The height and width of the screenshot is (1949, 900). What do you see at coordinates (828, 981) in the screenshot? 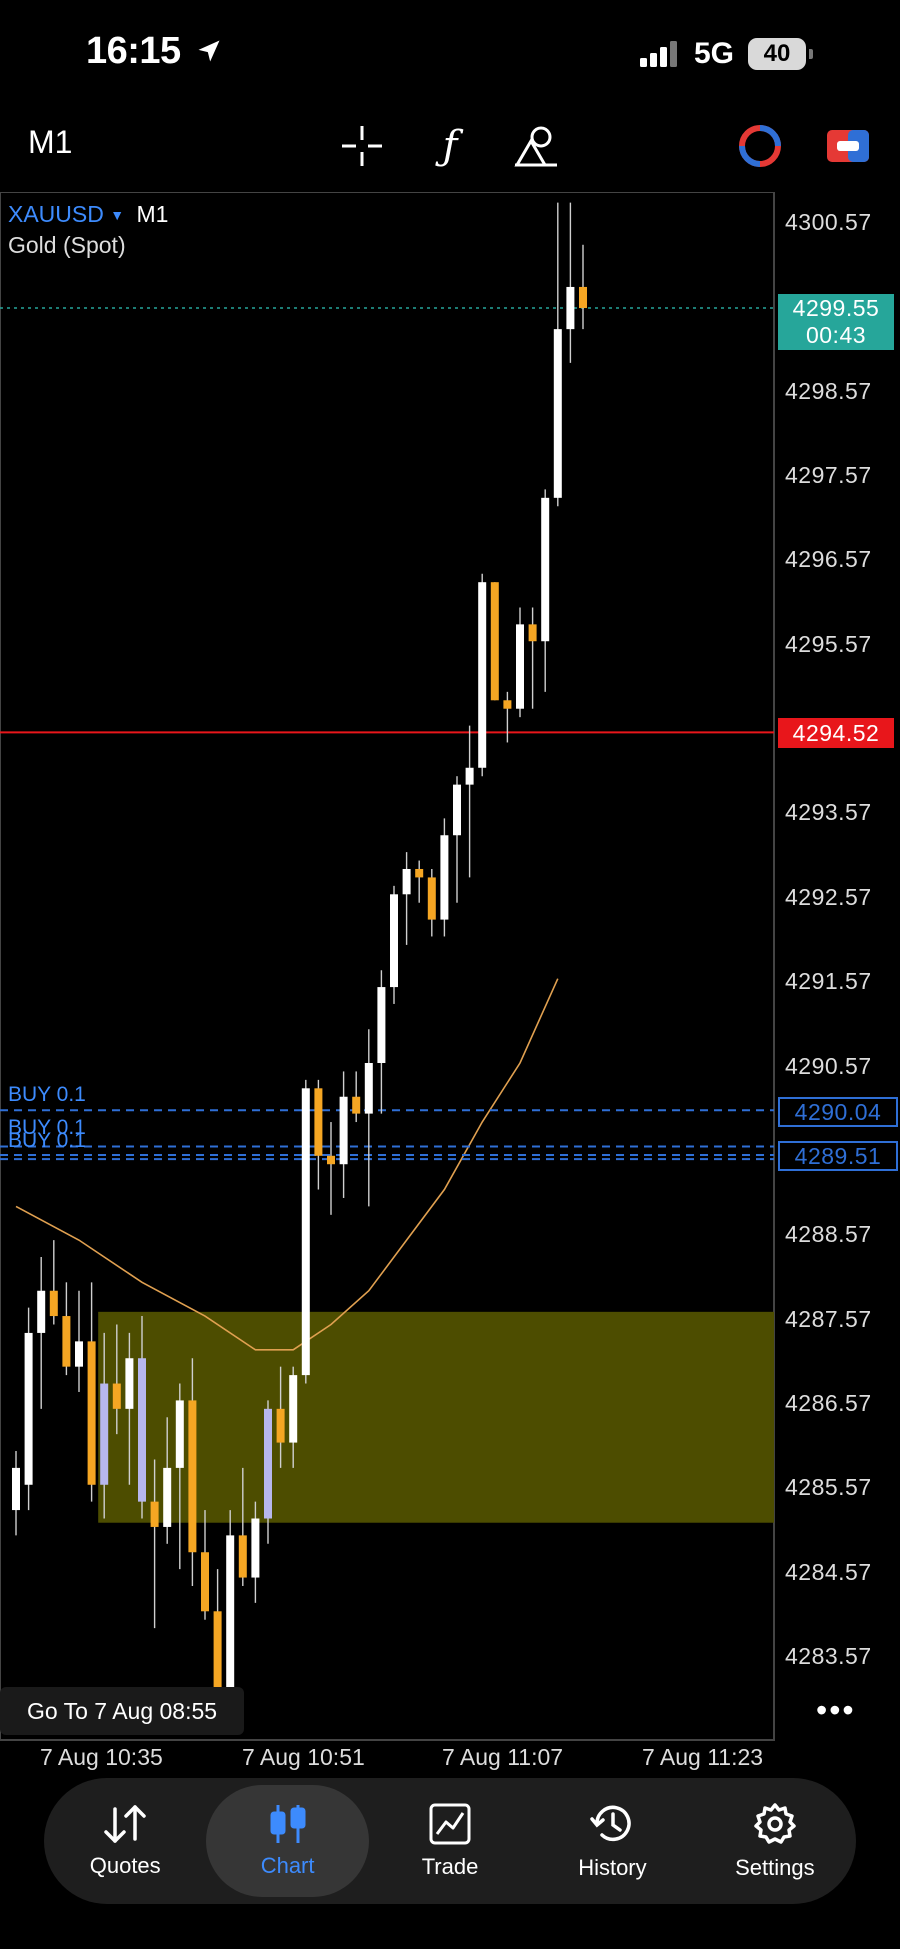
I see `price-axis-label: 4291.57` at bounding box center [828, 981].